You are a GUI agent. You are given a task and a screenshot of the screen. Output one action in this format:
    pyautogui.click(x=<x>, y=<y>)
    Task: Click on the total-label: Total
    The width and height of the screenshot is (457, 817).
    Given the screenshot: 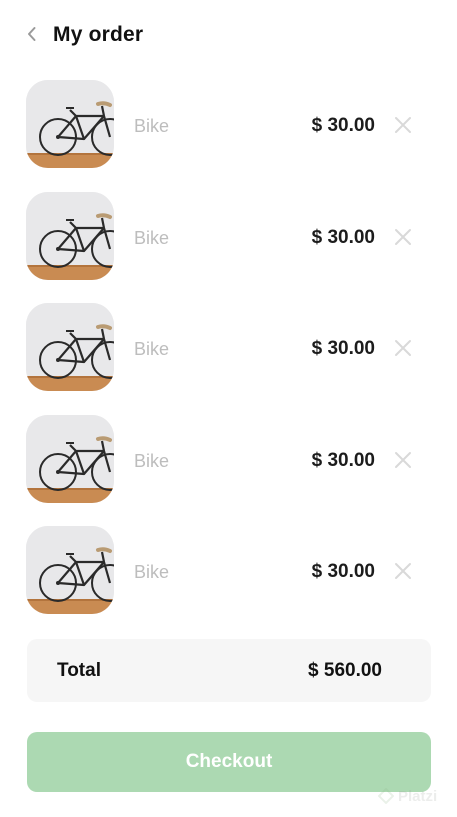 What is the action you would take?
    pyautogui.click(x=79, y=670)
    